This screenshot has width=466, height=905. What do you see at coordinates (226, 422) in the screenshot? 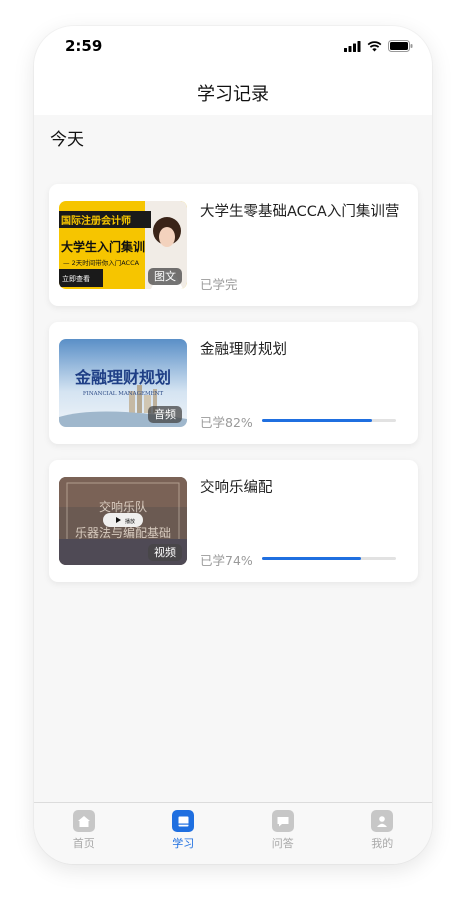
I see `progress-text: 已学82%` at bounding box center [226, 422].